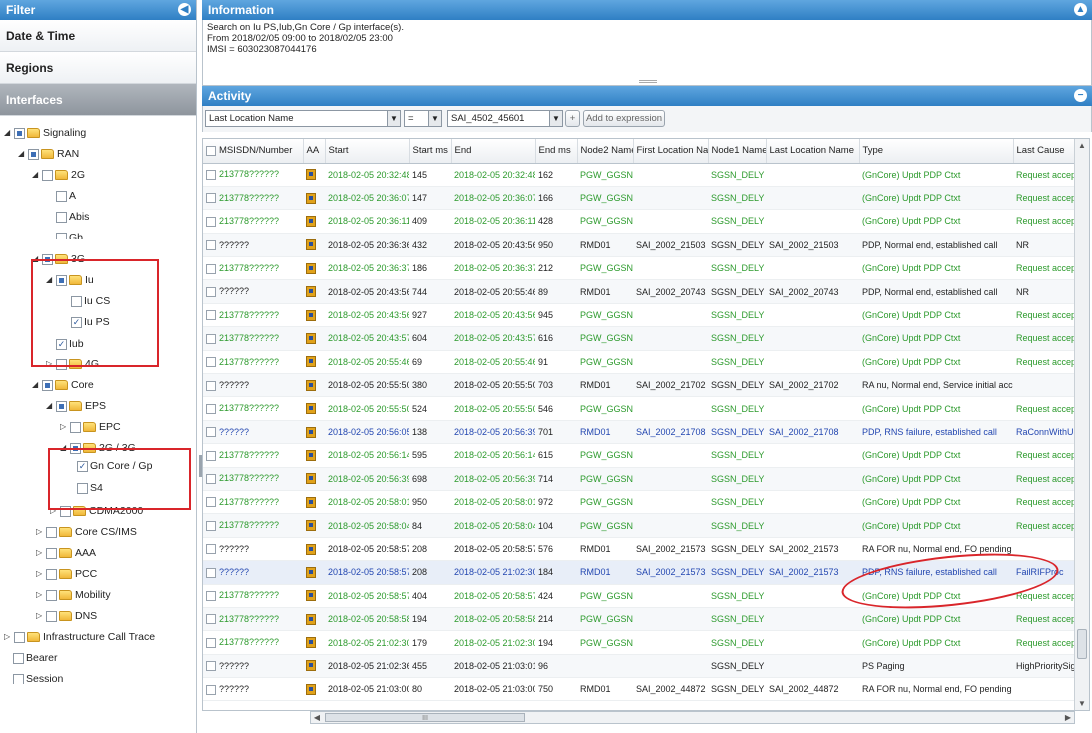  Describe the element at coordinates (65, 196) in the screenshot. I see `tree-node-a: A` at that location.